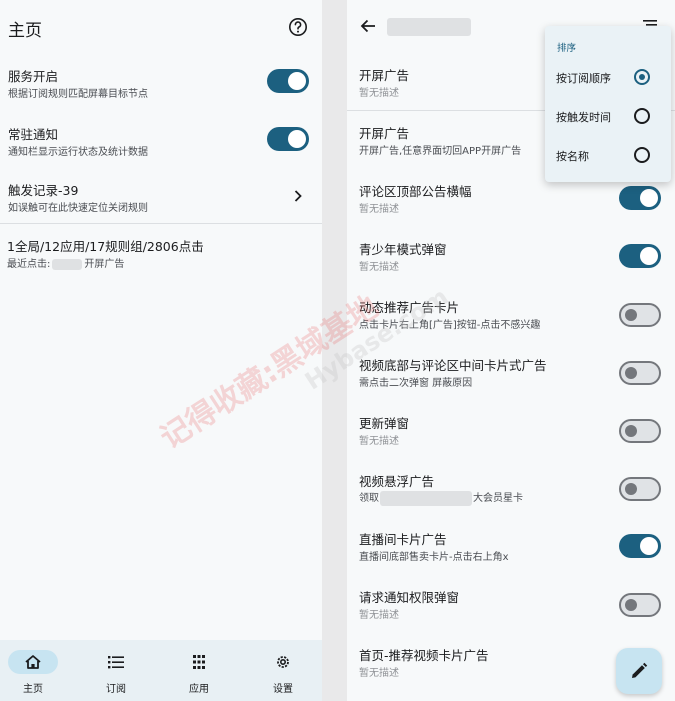 The height and width of the screenshot is (701, 675). Describe the element at coordinates (642, 77) in the screenshot. I see `radio-selected` at that location.